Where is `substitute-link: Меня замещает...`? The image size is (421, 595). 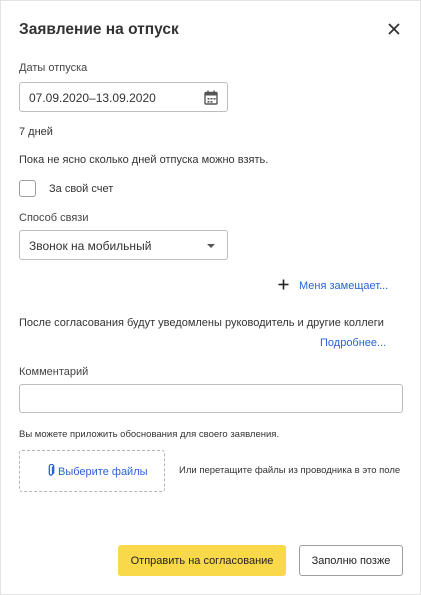 substitute-link: Меня замещает... is located at coordinates (343, 286).